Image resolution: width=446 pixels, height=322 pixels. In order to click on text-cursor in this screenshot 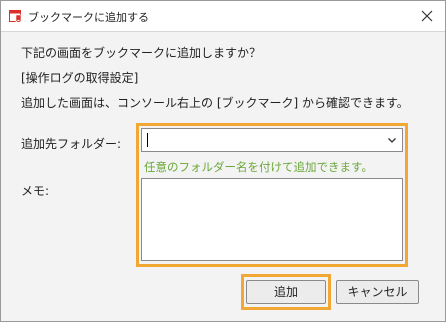, I will do `click(147, 140)`.